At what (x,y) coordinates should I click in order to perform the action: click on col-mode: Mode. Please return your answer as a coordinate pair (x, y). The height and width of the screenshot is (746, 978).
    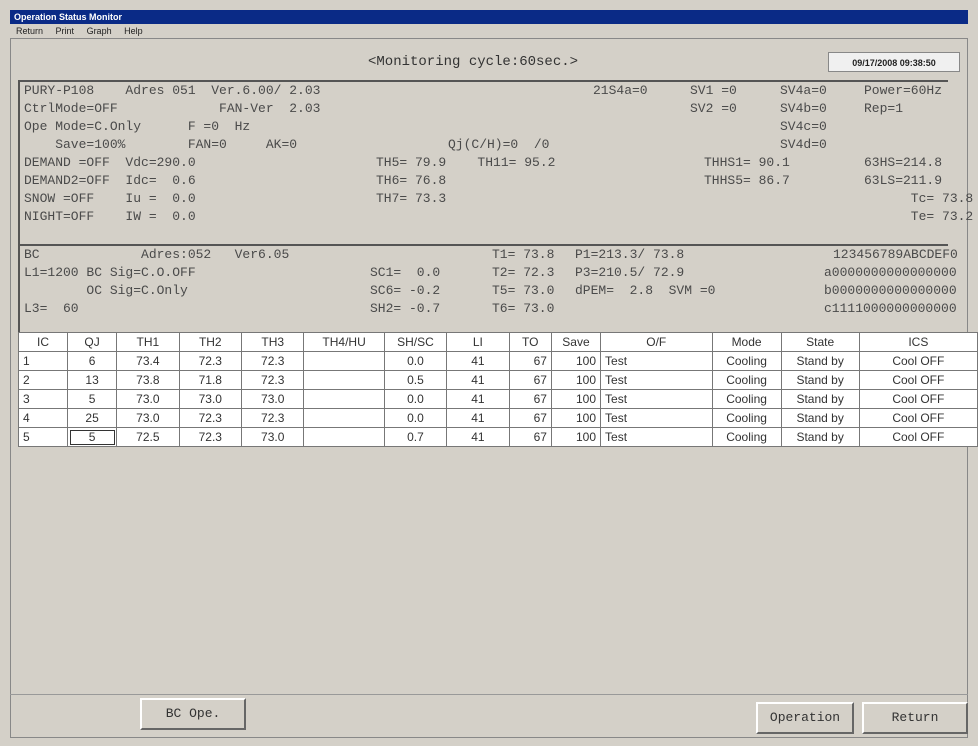
    Looking at the image, I should click on (746, 342).